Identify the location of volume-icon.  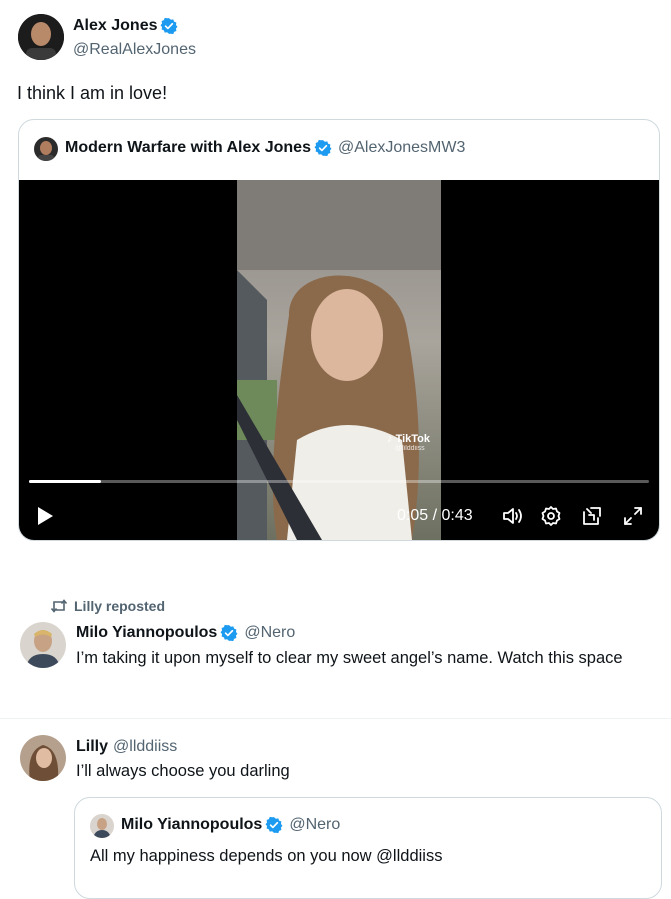
(513, 516).